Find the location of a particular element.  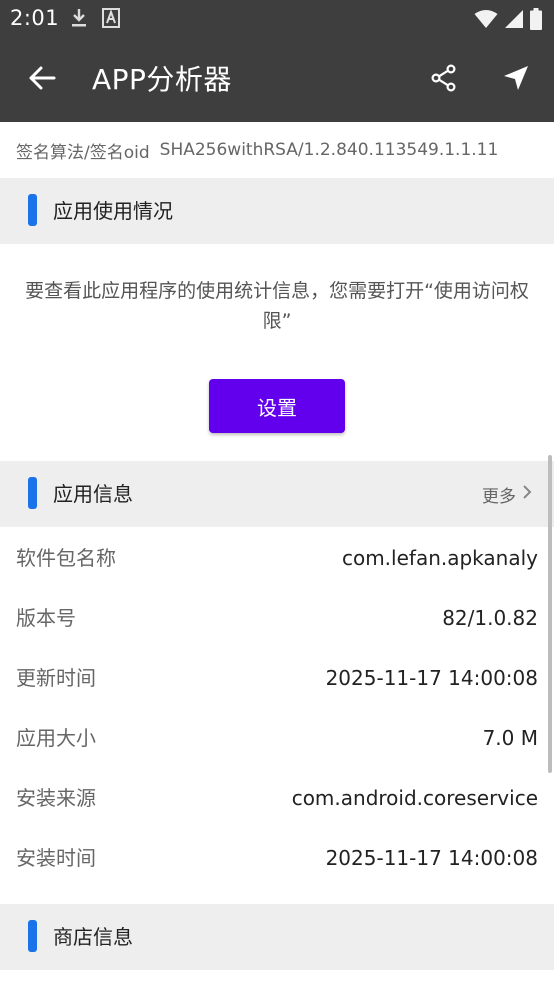

store-section-title: 商店信息 is located at coordinates (93, 937).